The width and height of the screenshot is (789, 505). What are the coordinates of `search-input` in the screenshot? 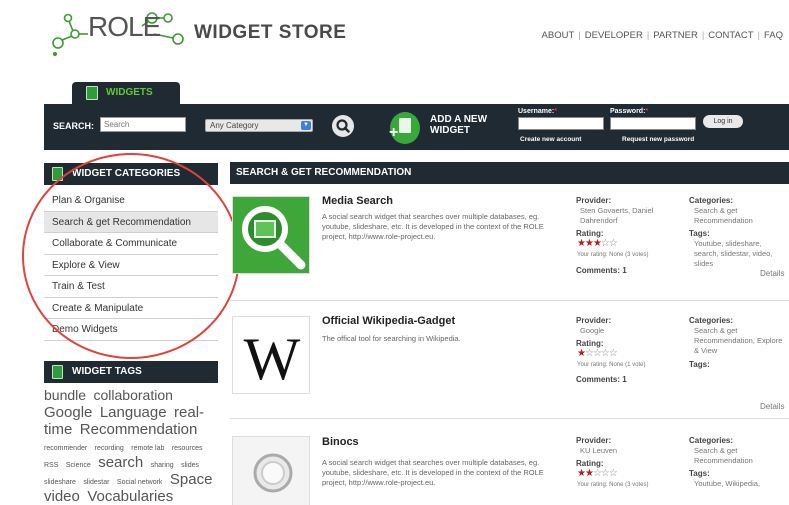 It's located at (143, 124).